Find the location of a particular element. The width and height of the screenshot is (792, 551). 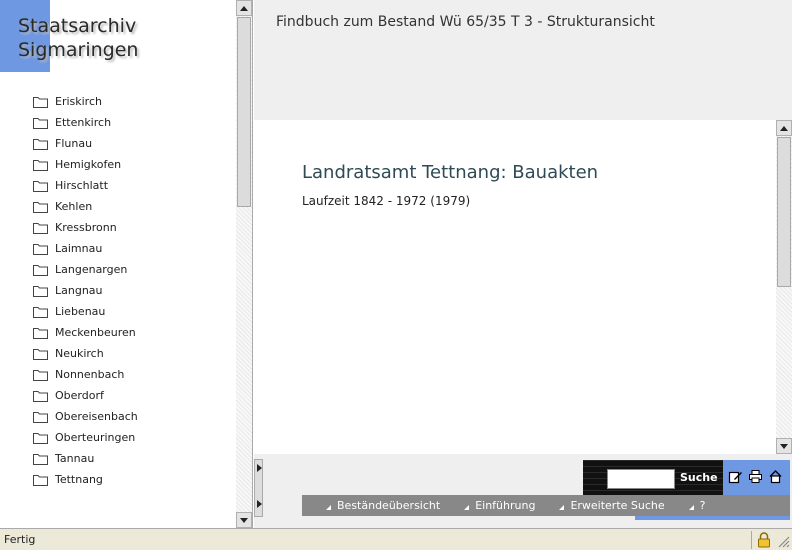

tree-item: Oberdorf is located at coordinates (85, 395).